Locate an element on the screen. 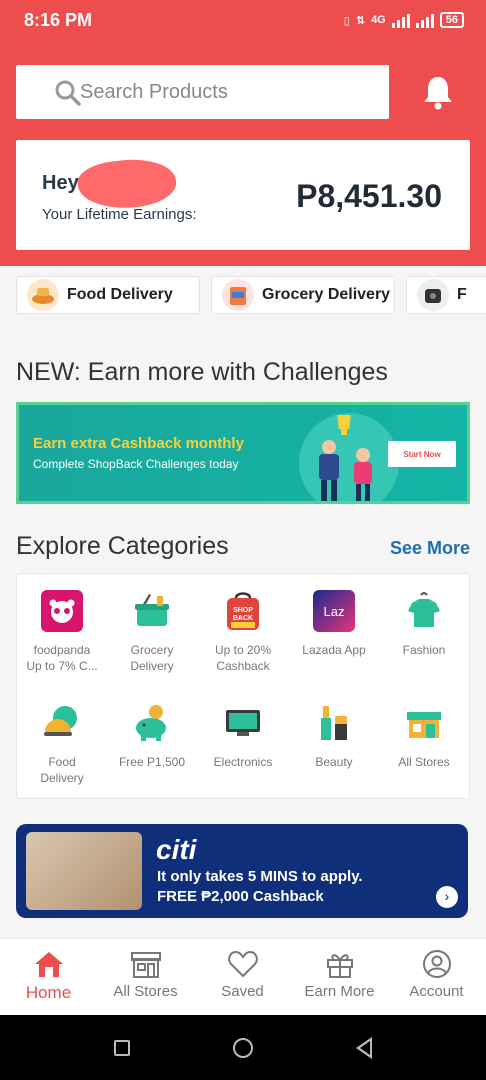  tab-label: Home is located at coordinates (48, 992).